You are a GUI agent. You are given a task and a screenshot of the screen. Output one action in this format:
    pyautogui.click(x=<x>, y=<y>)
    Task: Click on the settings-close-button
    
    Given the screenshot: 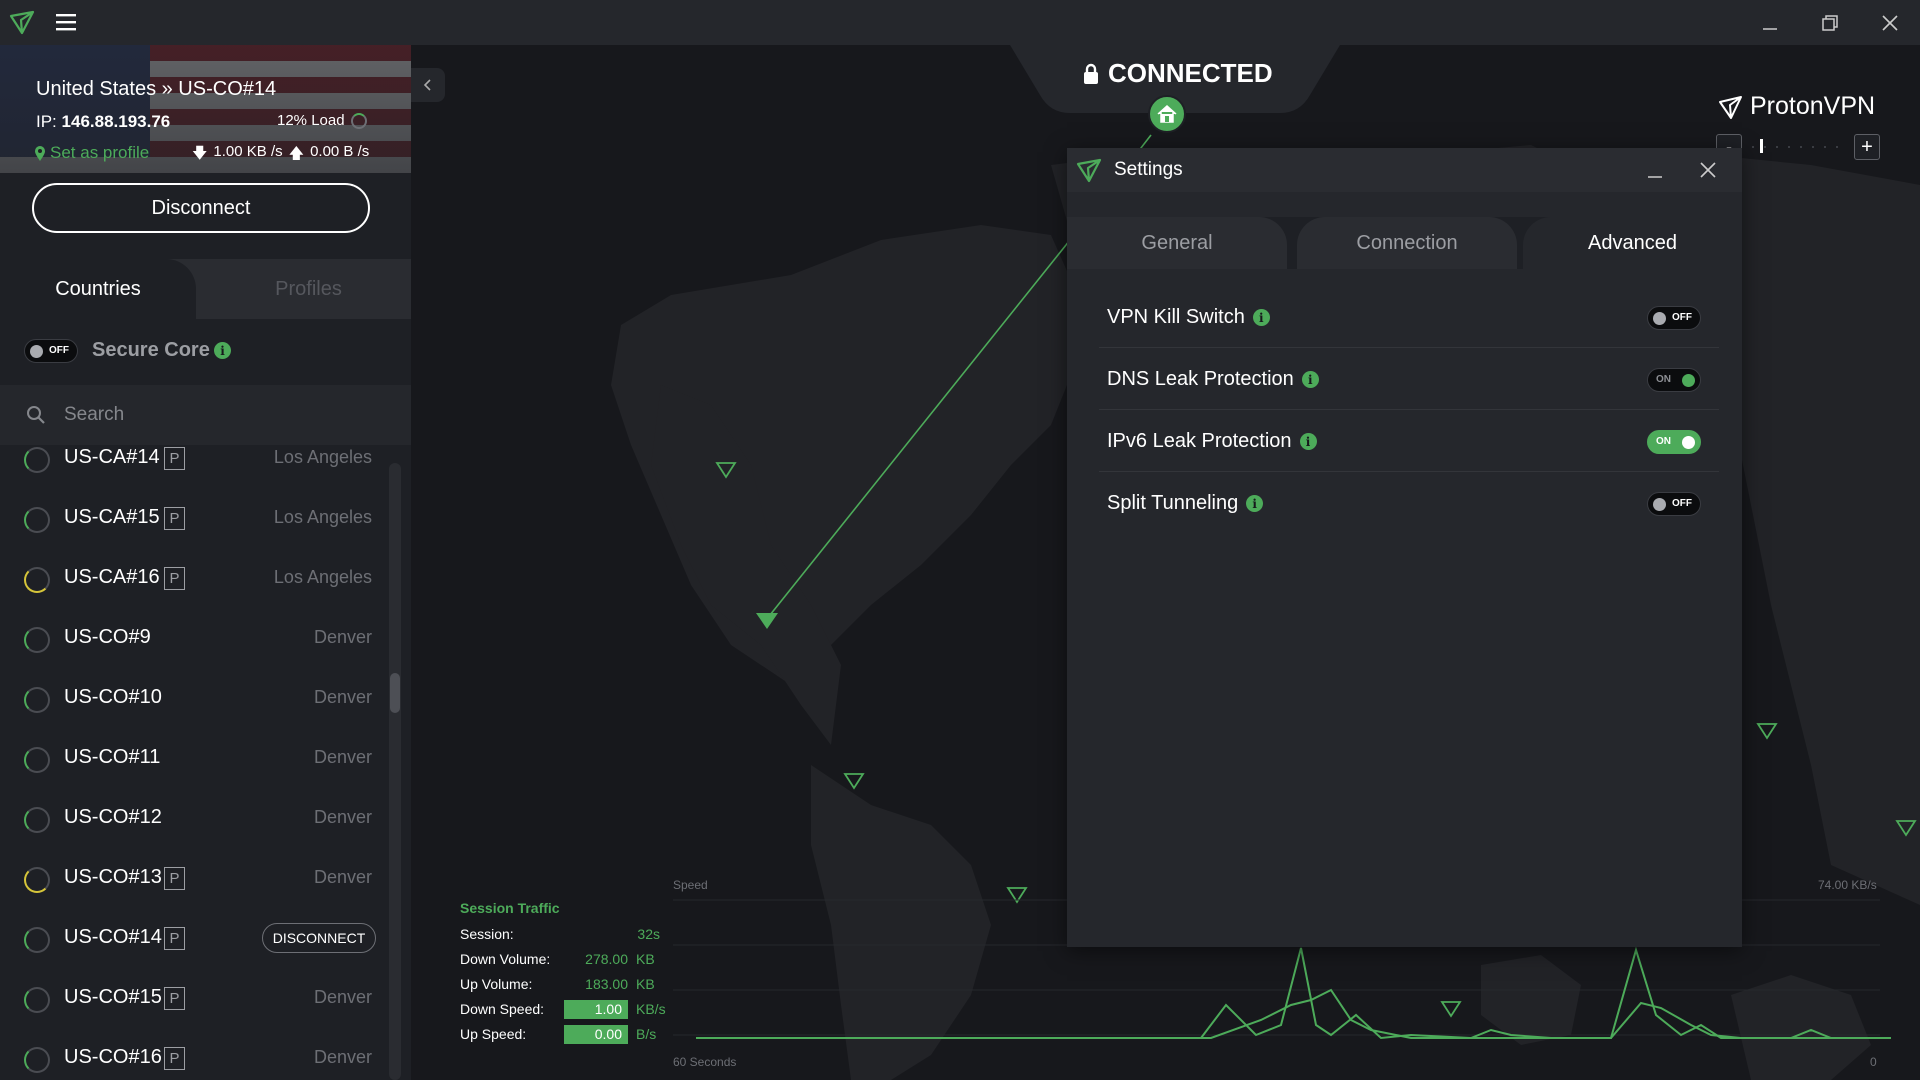 What is the action you would take?
    pyautogui.click(x=1708, y=170)
    